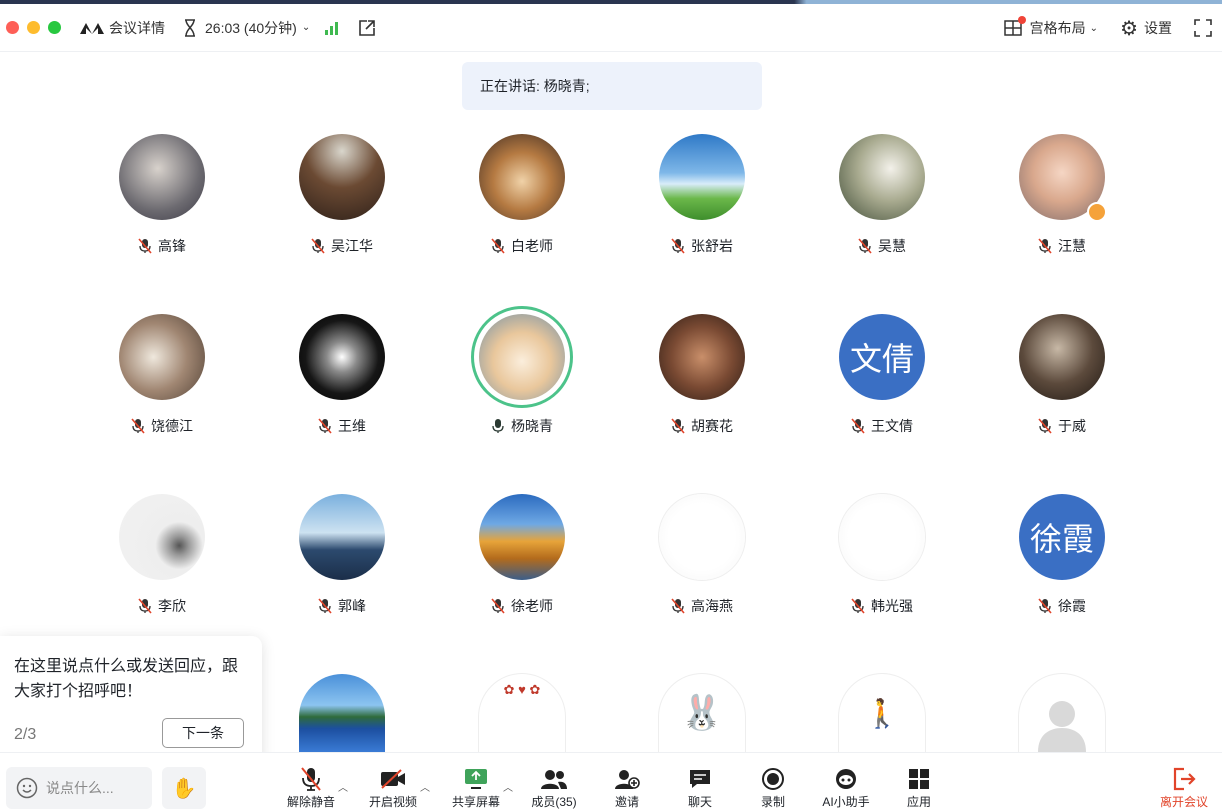 This screenshot has width=1222, height=812. I want to click on namaste-sticker-icon: ✿ ♥ ✿, so click(522, 689).